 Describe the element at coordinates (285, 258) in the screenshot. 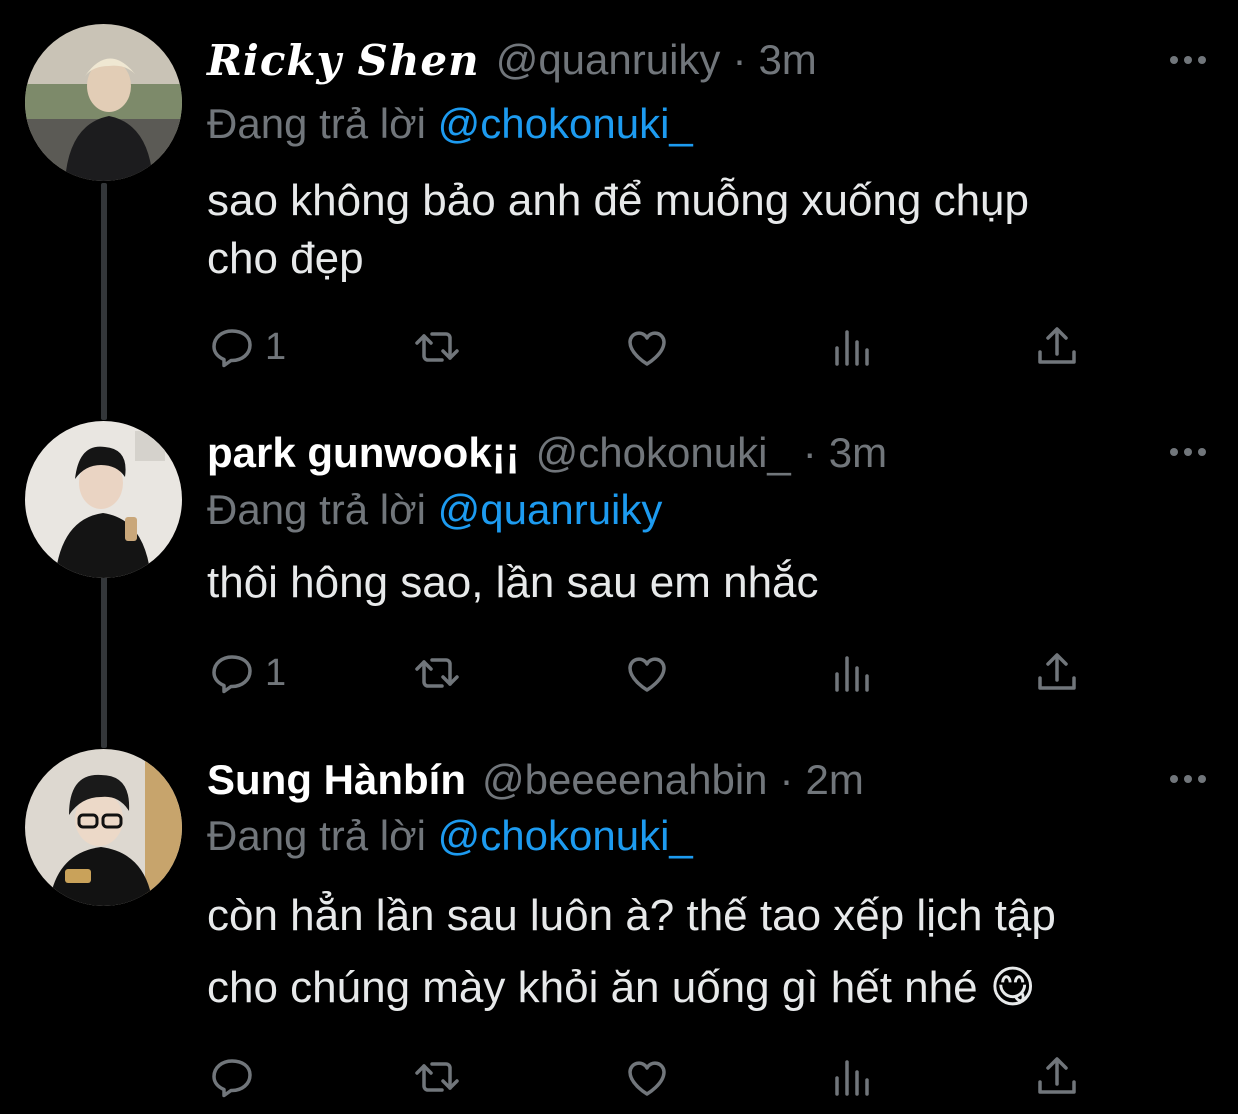

I see `tweet-text-line: cho đẹp` at that location.